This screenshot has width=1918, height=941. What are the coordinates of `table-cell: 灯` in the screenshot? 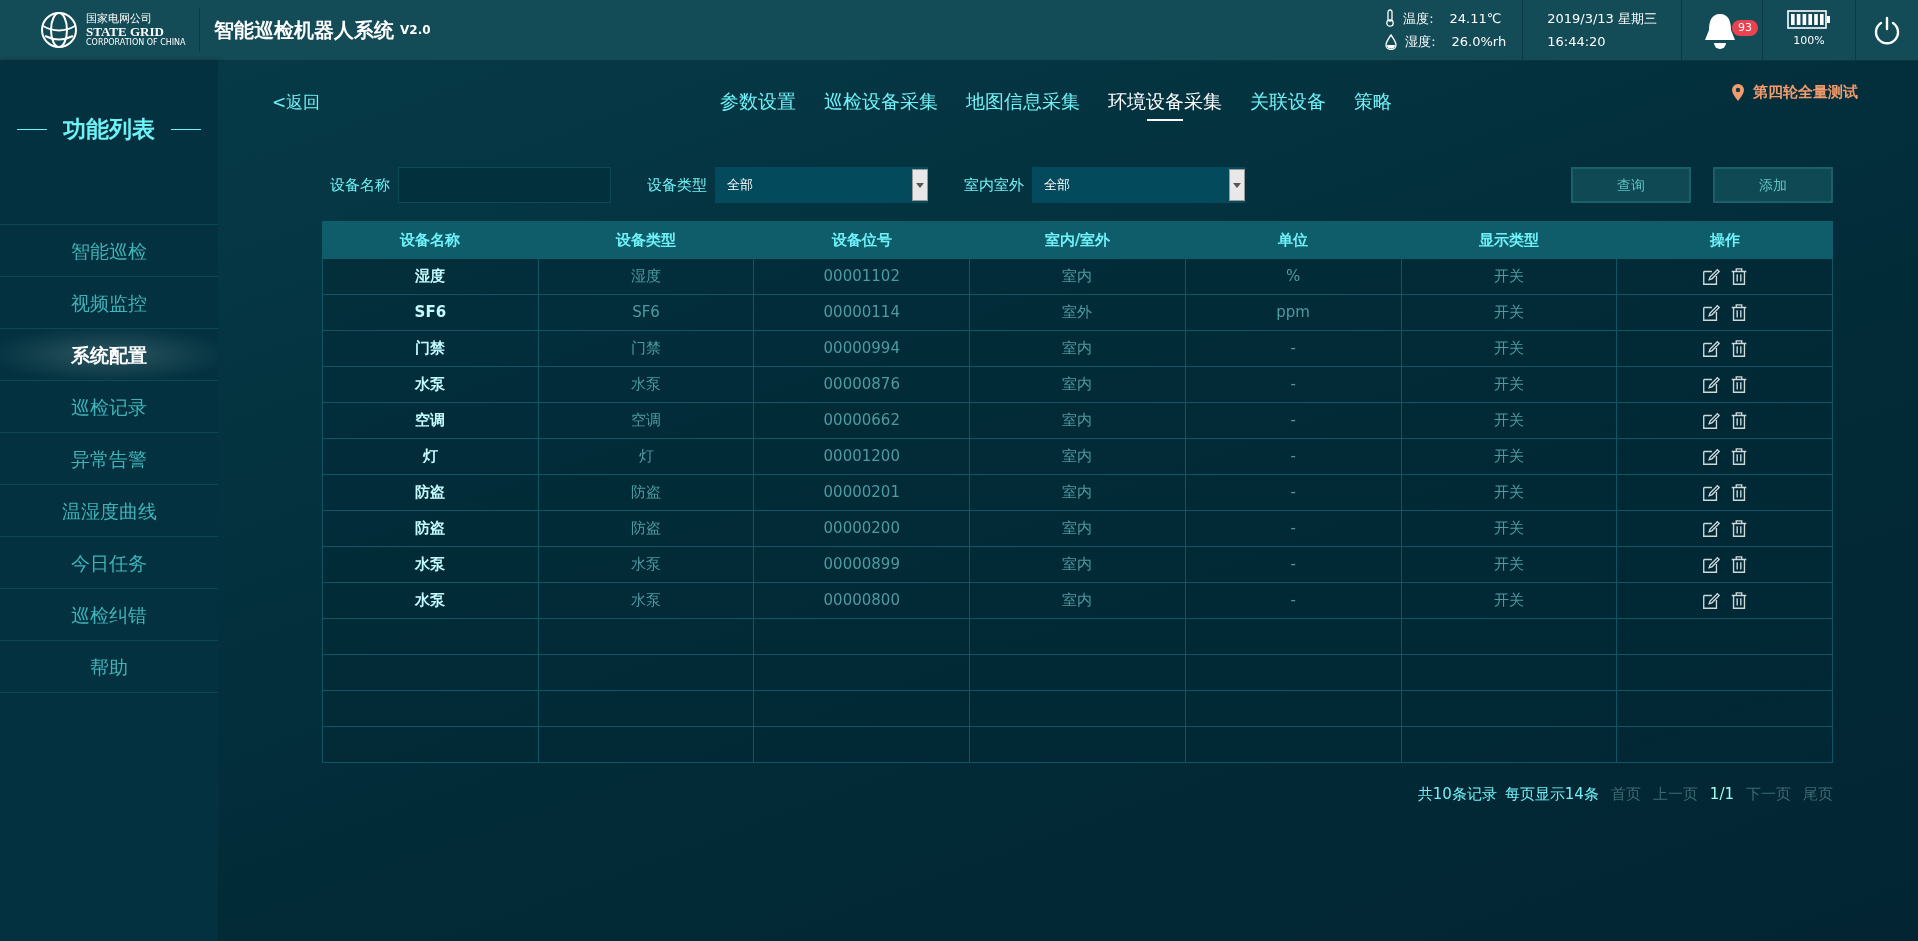 It's located at (430, 456).